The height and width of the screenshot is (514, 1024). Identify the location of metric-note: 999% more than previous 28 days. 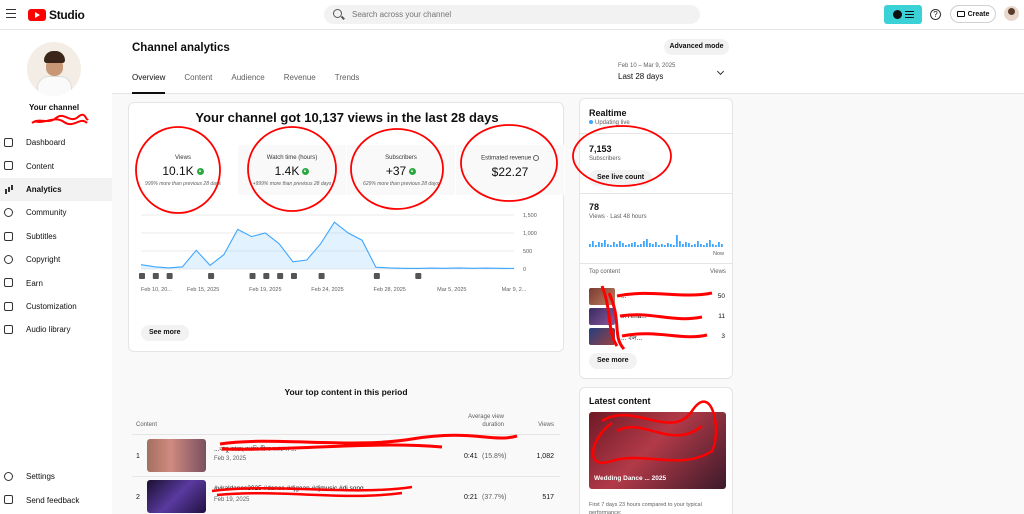
(183, 184).